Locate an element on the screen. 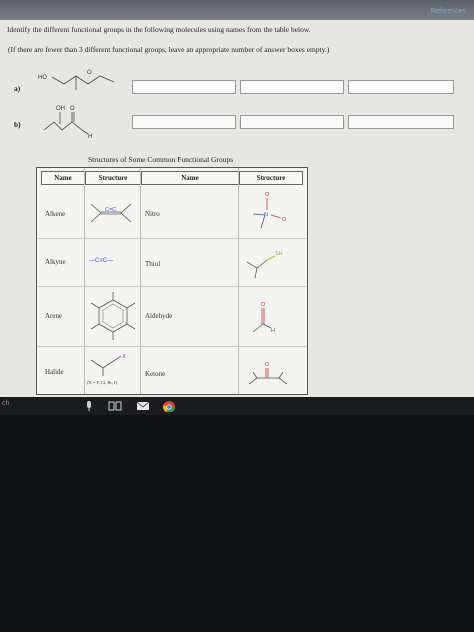  molecule-a-o-label: O is located at coordinates (89, 73).